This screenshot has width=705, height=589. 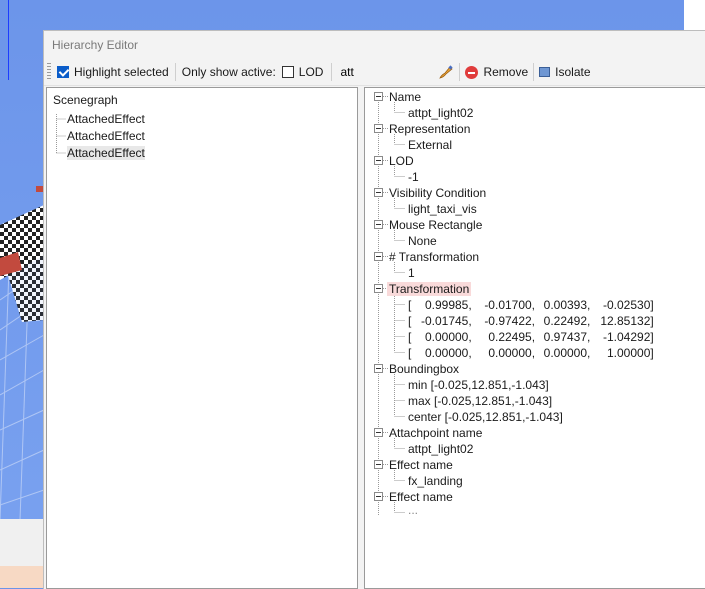 I want to click on scenegraph-root: Scenegraph, so click(x=85, y=100).